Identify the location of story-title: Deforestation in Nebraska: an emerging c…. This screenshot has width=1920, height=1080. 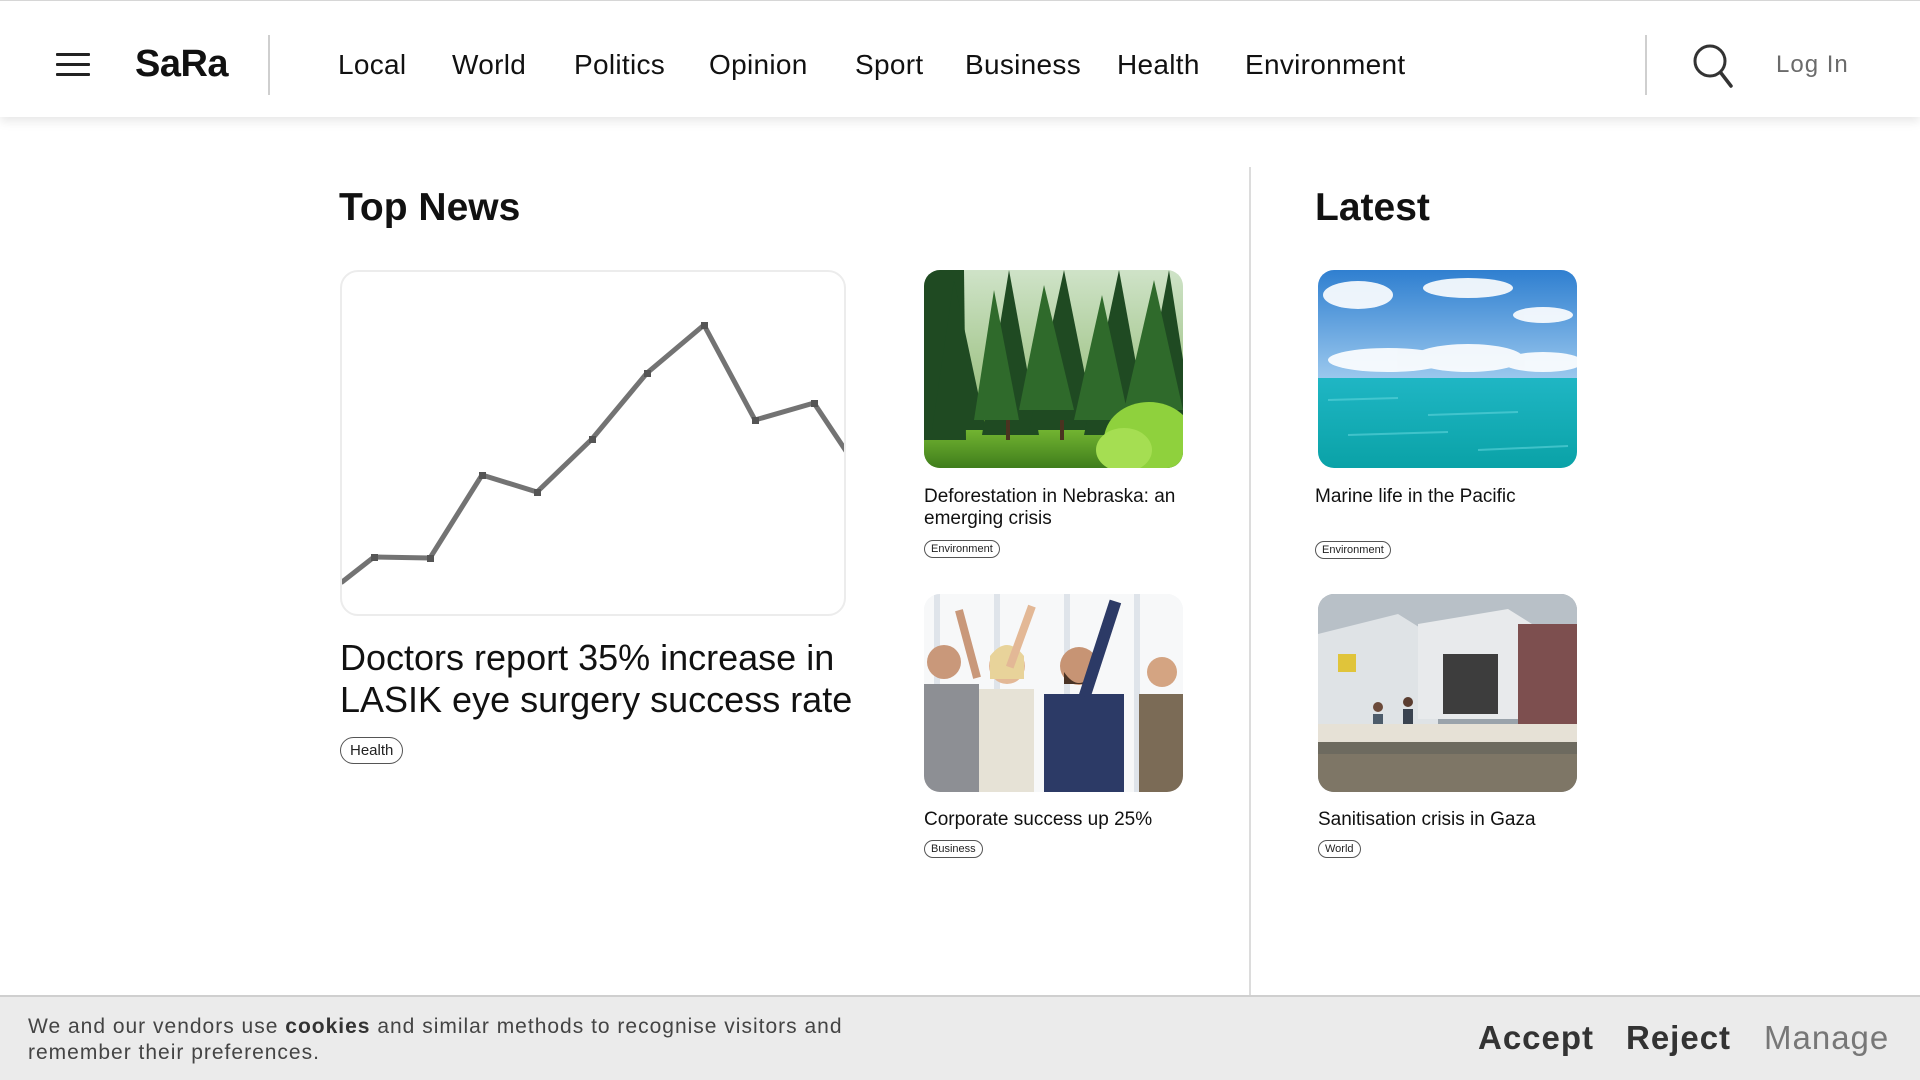
(1059, 508).